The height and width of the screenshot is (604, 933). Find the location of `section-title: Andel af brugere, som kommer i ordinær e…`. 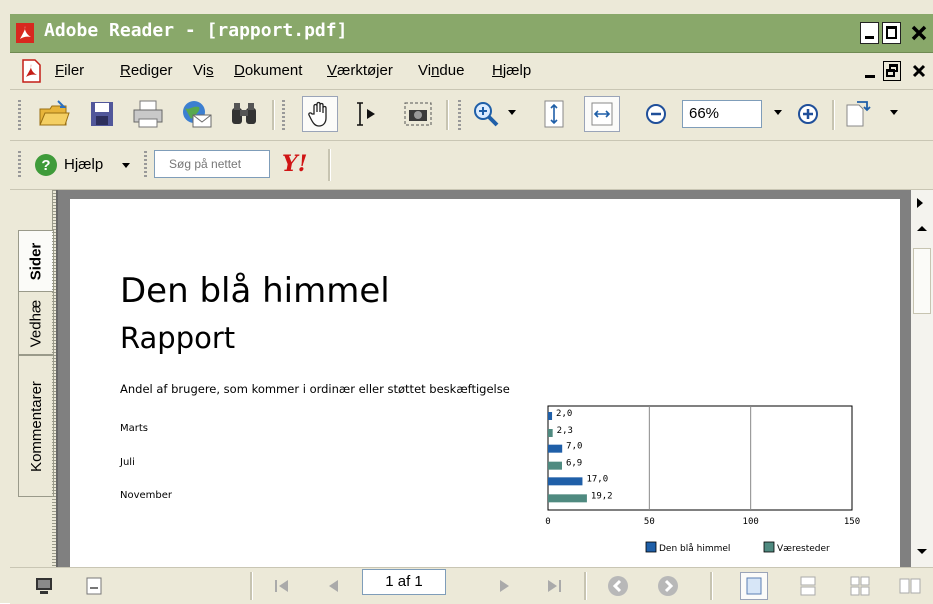

section-title: Andel af brugere, som kommer i ordinær e… is located at coordinates (315, 389).